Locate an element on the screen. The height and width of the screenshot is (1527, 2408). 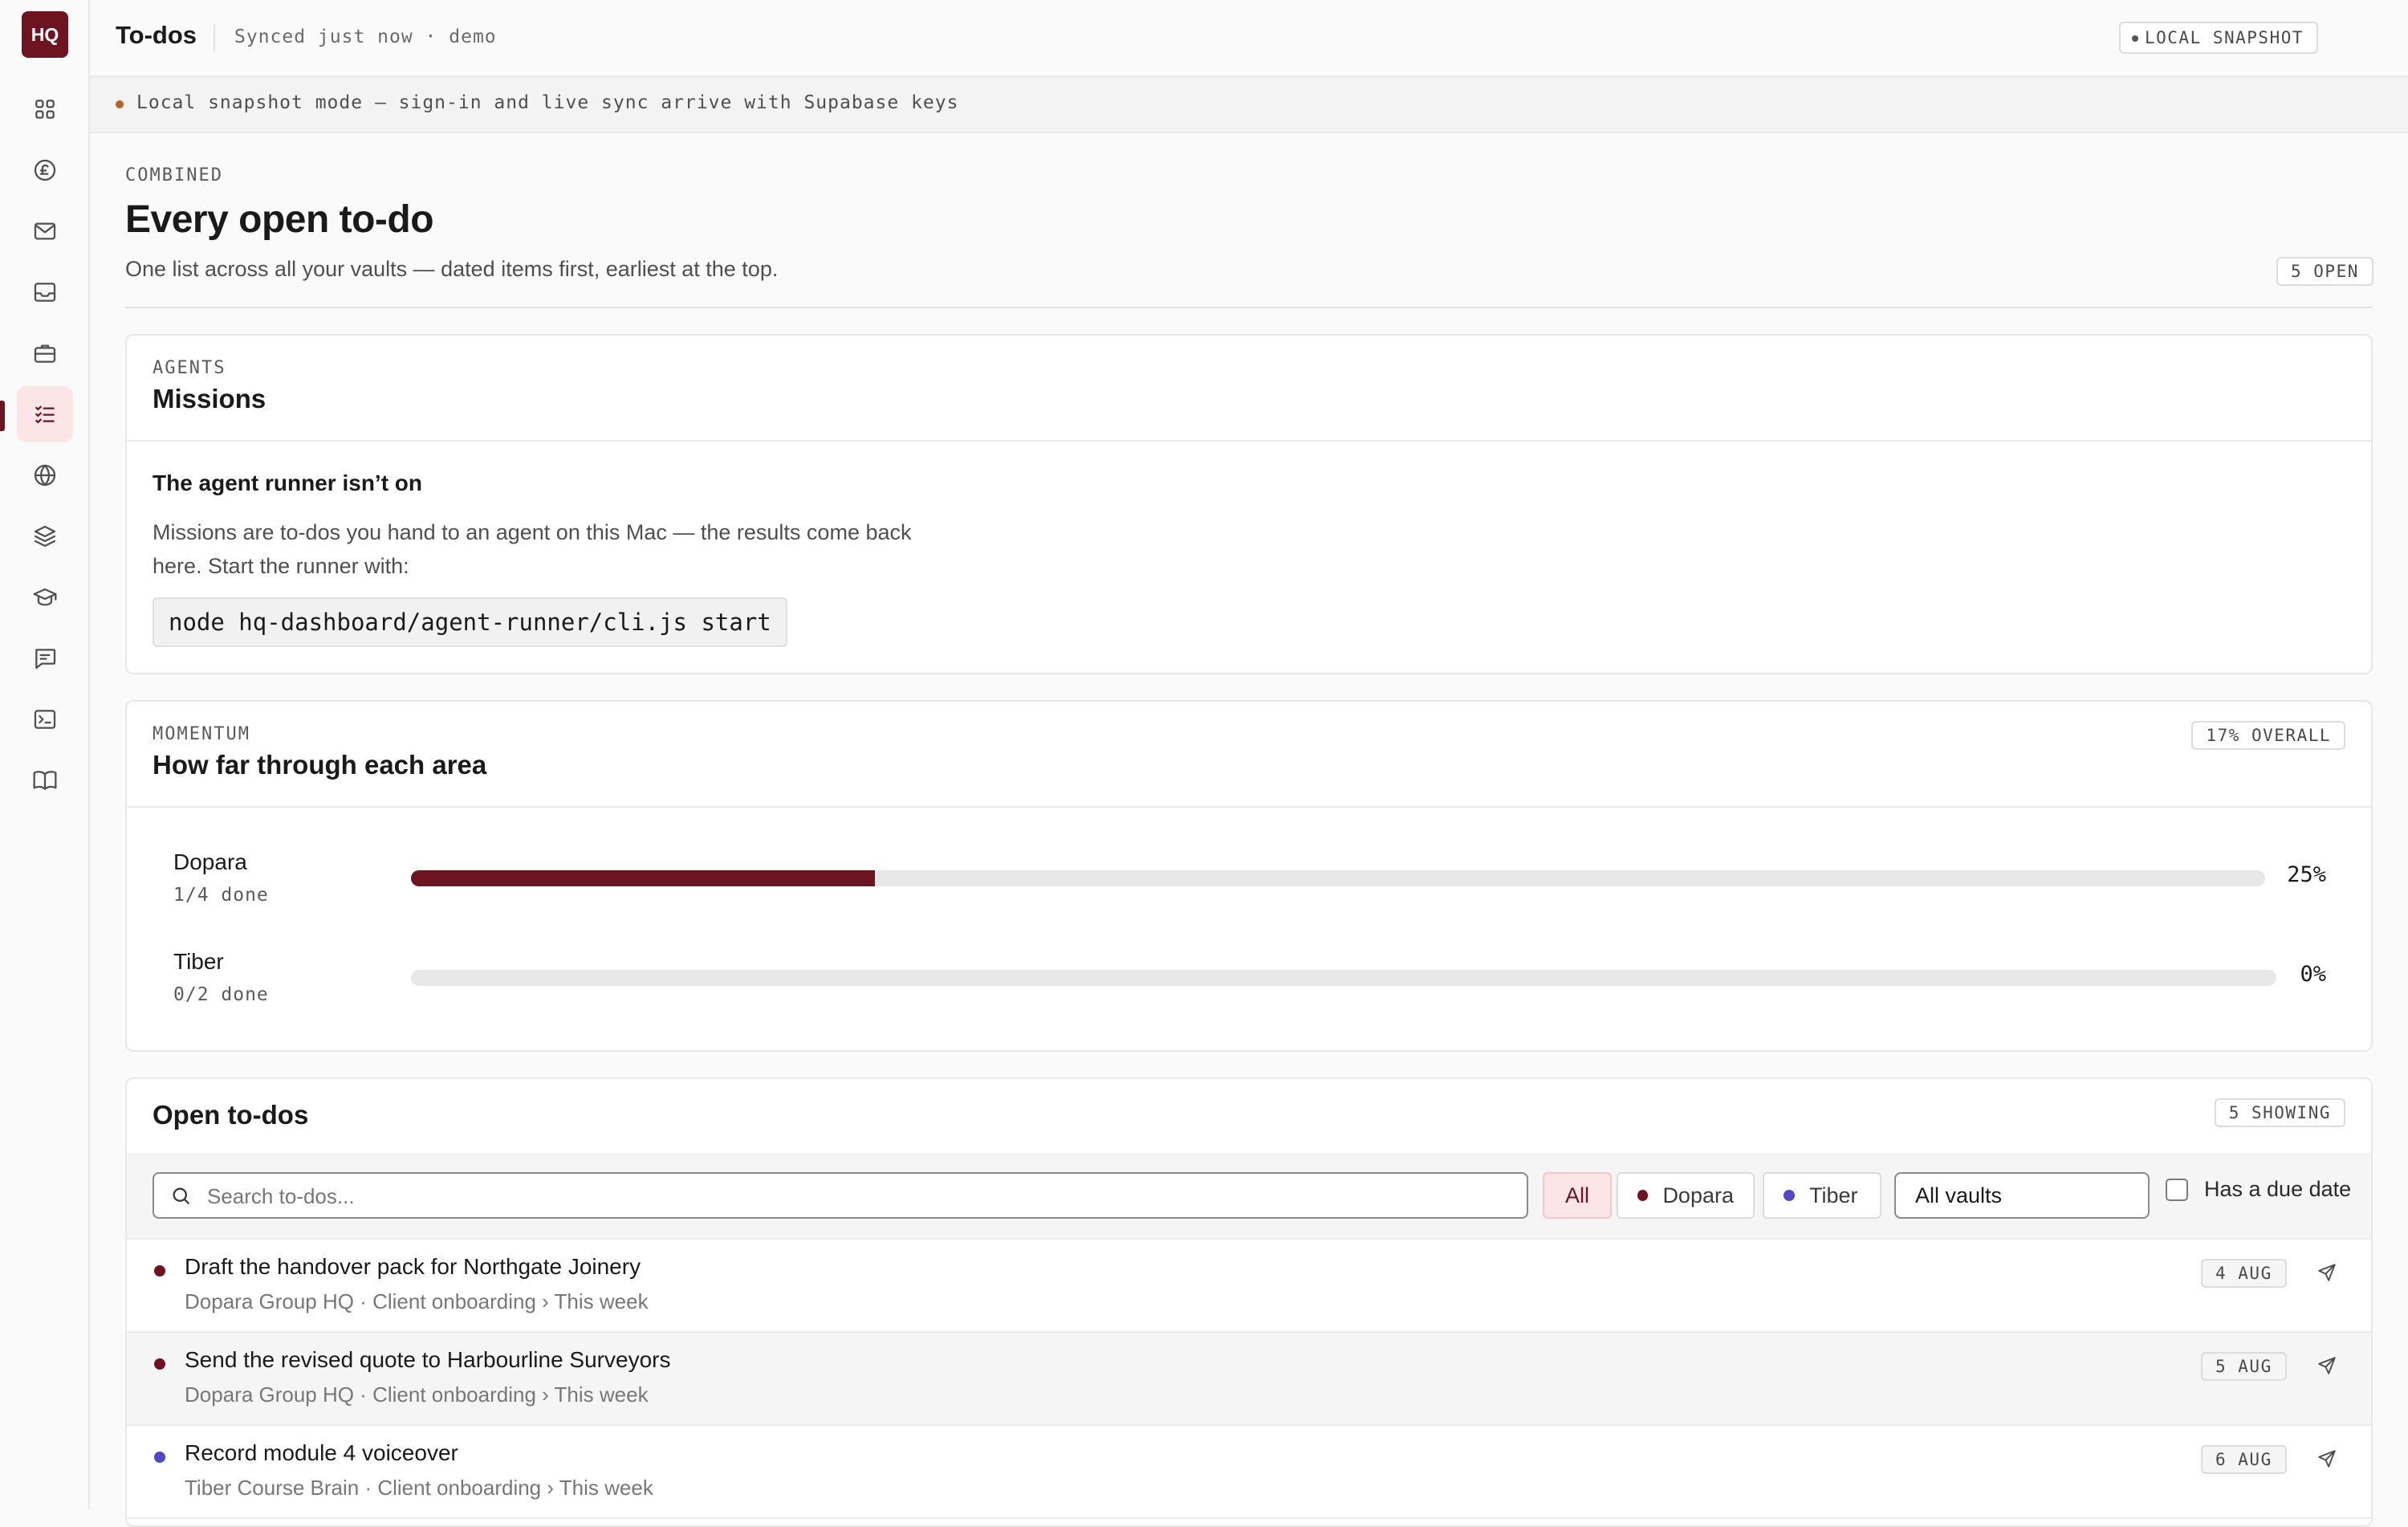
mail-icon is located at coordinates (45, 231).